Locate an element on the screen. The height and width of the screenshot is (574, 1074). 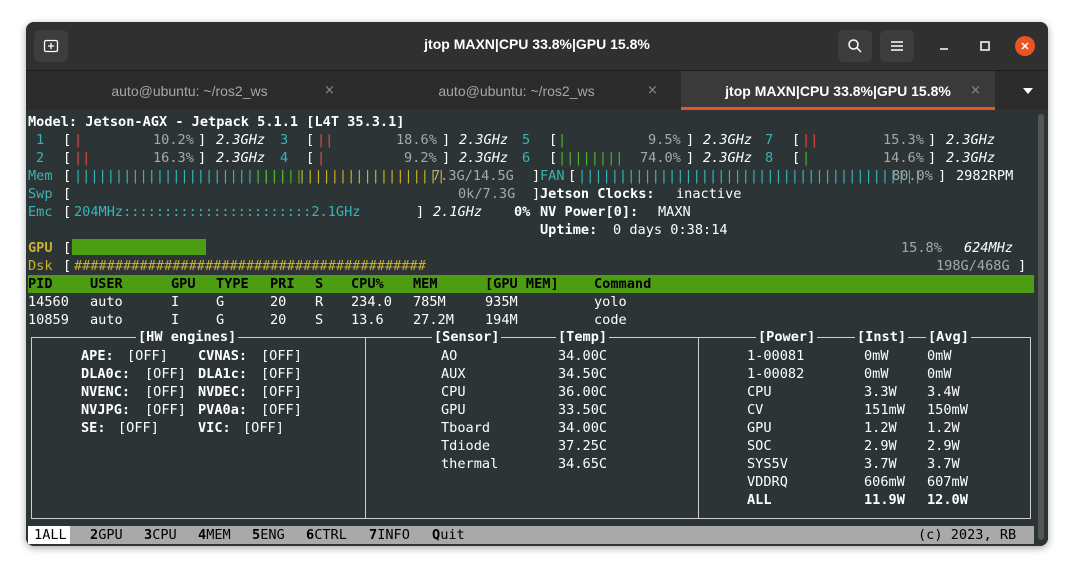
col-gpu: GPU is located at coordinates (183, 284).